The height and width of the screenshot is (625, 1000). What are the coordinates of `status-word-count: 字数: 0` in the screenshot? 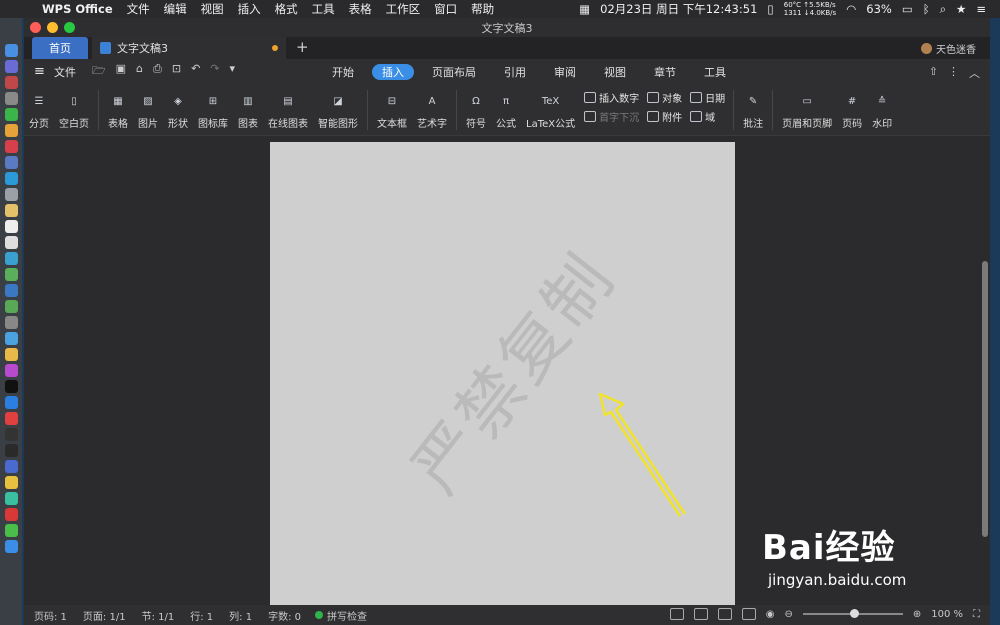 It's located at (284, 615).